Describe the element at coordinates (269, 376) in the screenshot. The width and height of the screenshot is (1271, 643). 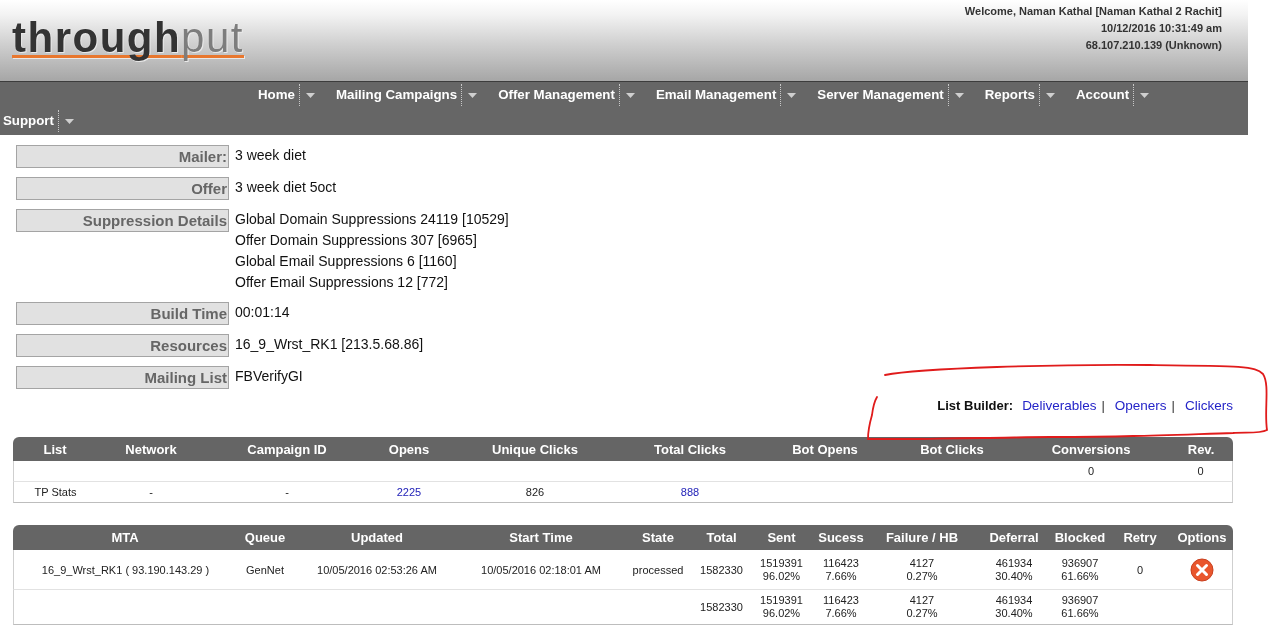
I see `field-value: FBVerifyGI` at that location.